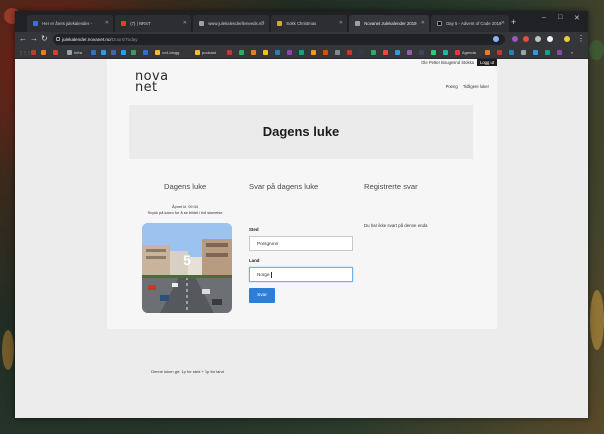  I want to click on bookmark-vz4-blogg: vz4-blogg, so click(167, 53).